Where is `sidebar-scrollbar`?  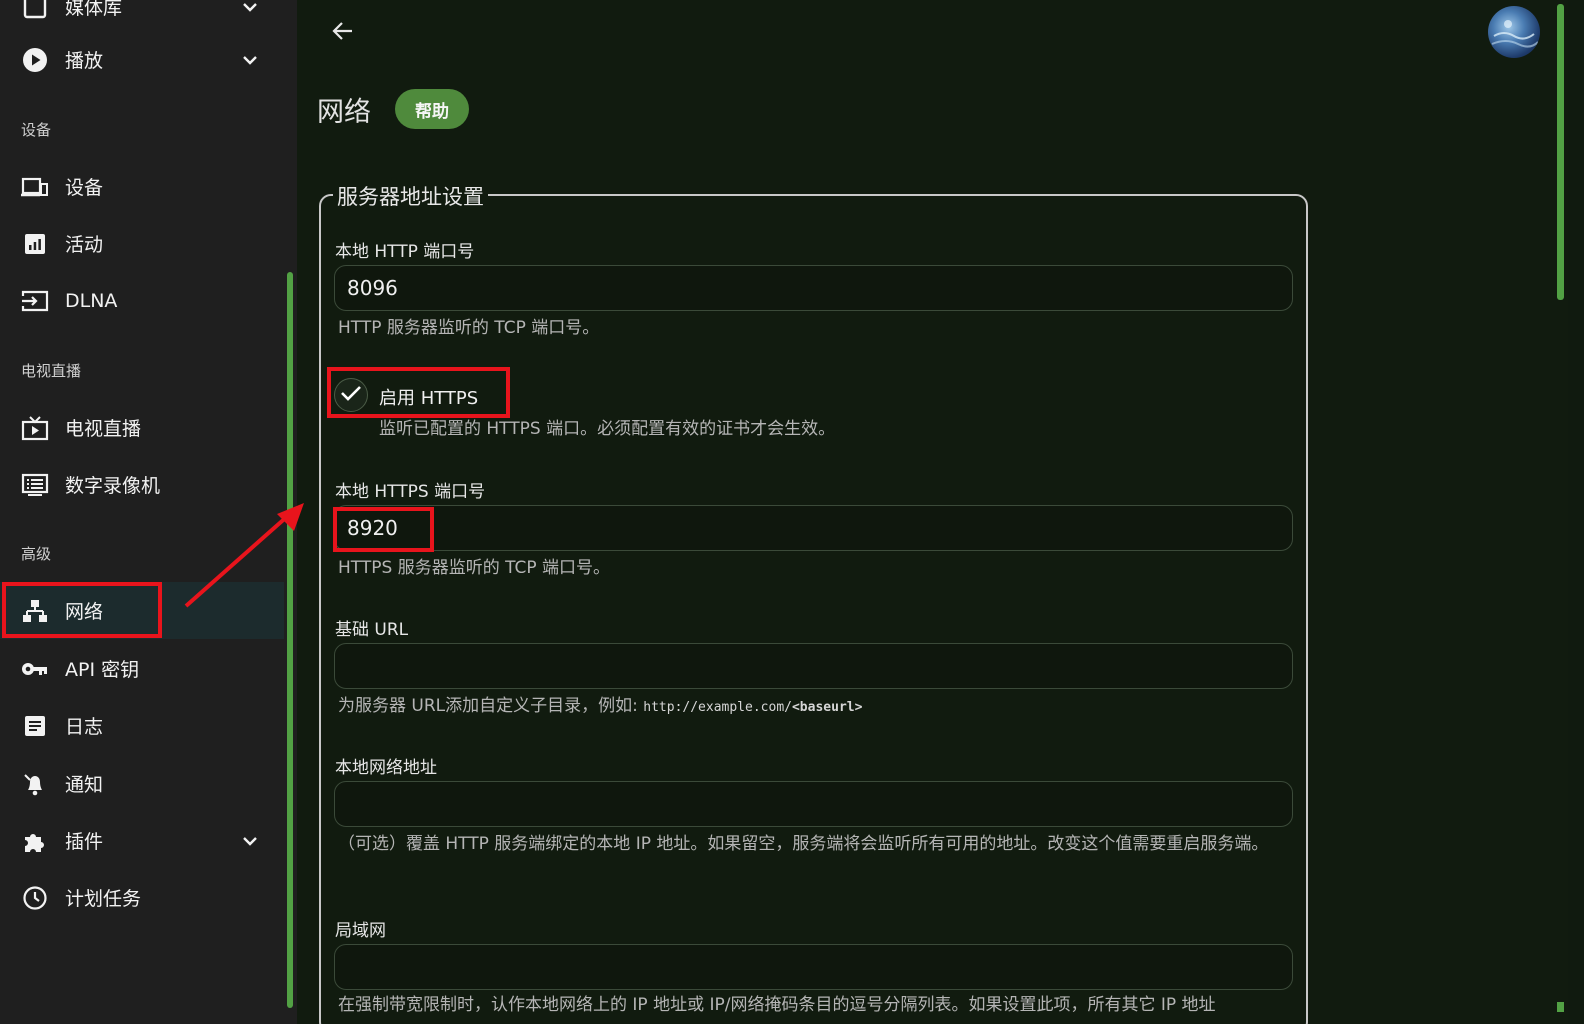
sidebar-scrollbar is located at coordinates (290, 640).